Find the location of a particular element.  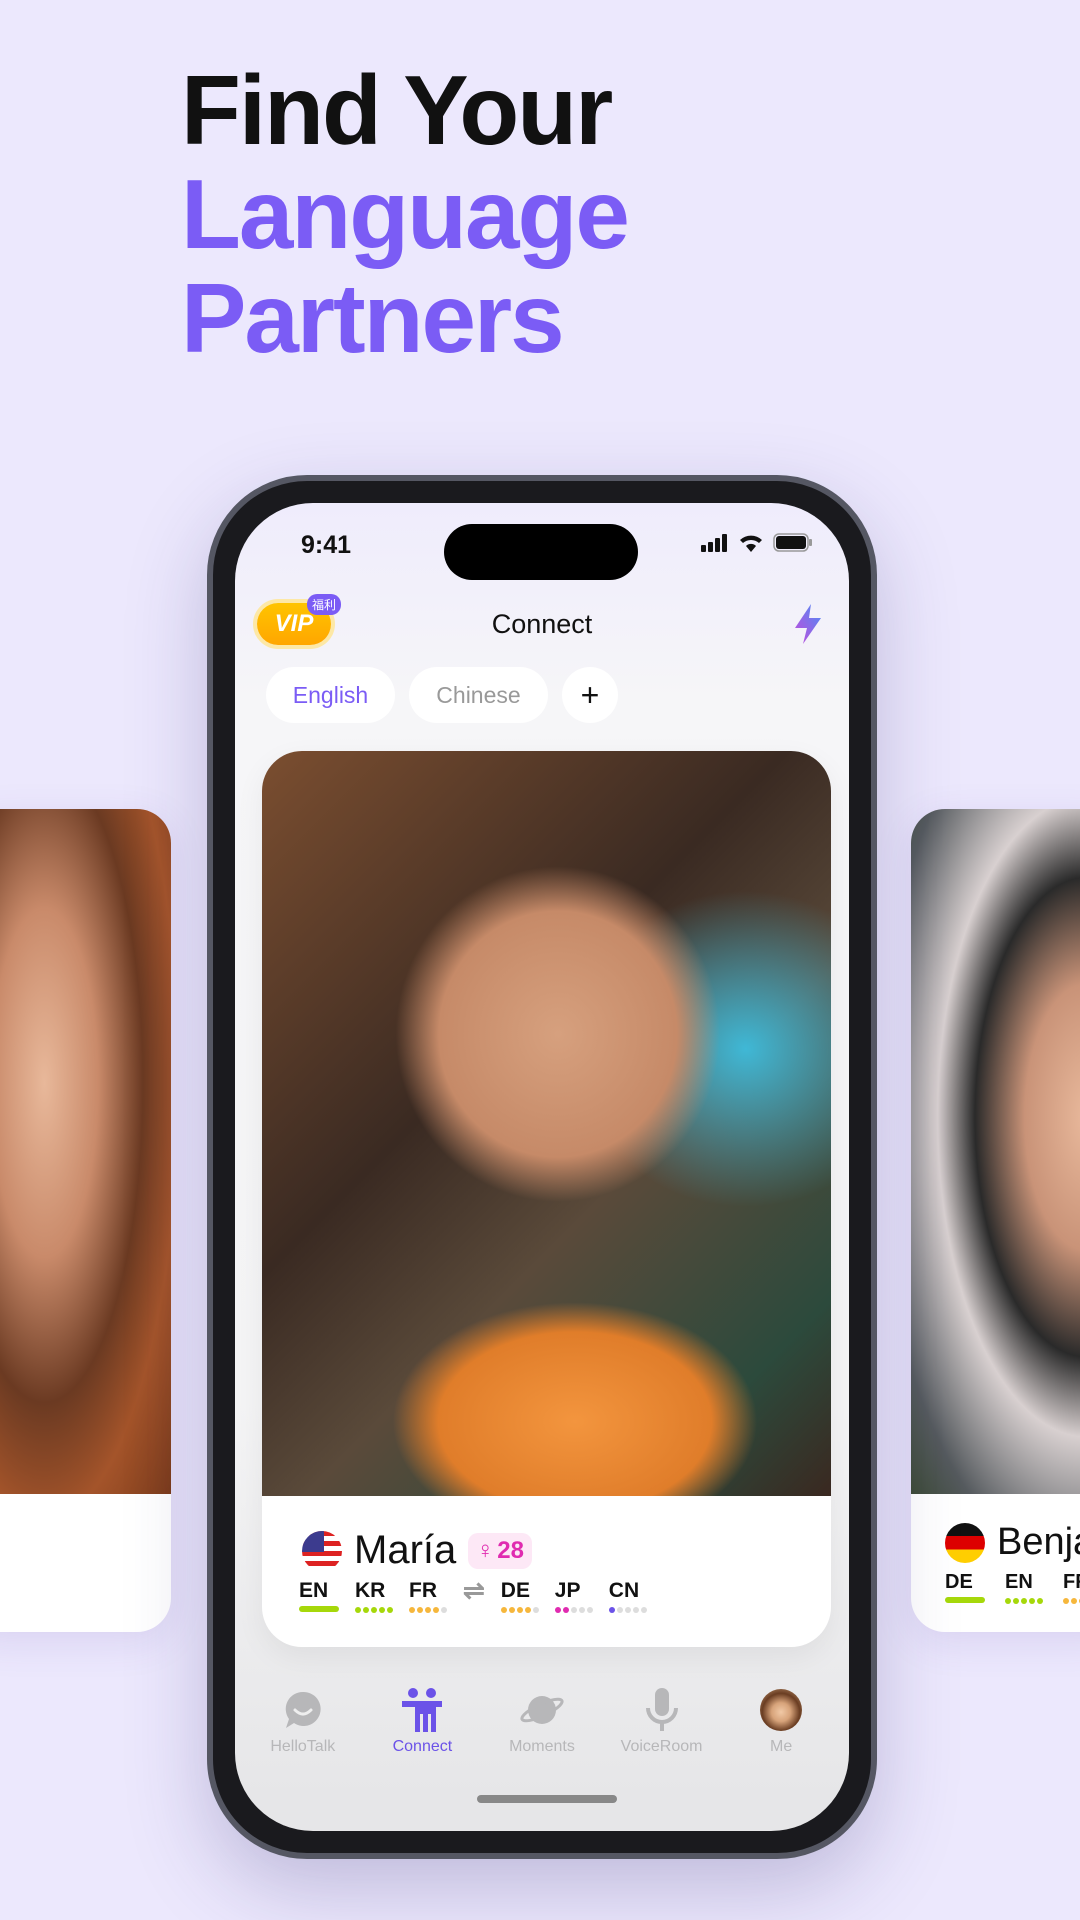

gender-age-badge: ♀ 28 is located at coordinates (500, 1550).